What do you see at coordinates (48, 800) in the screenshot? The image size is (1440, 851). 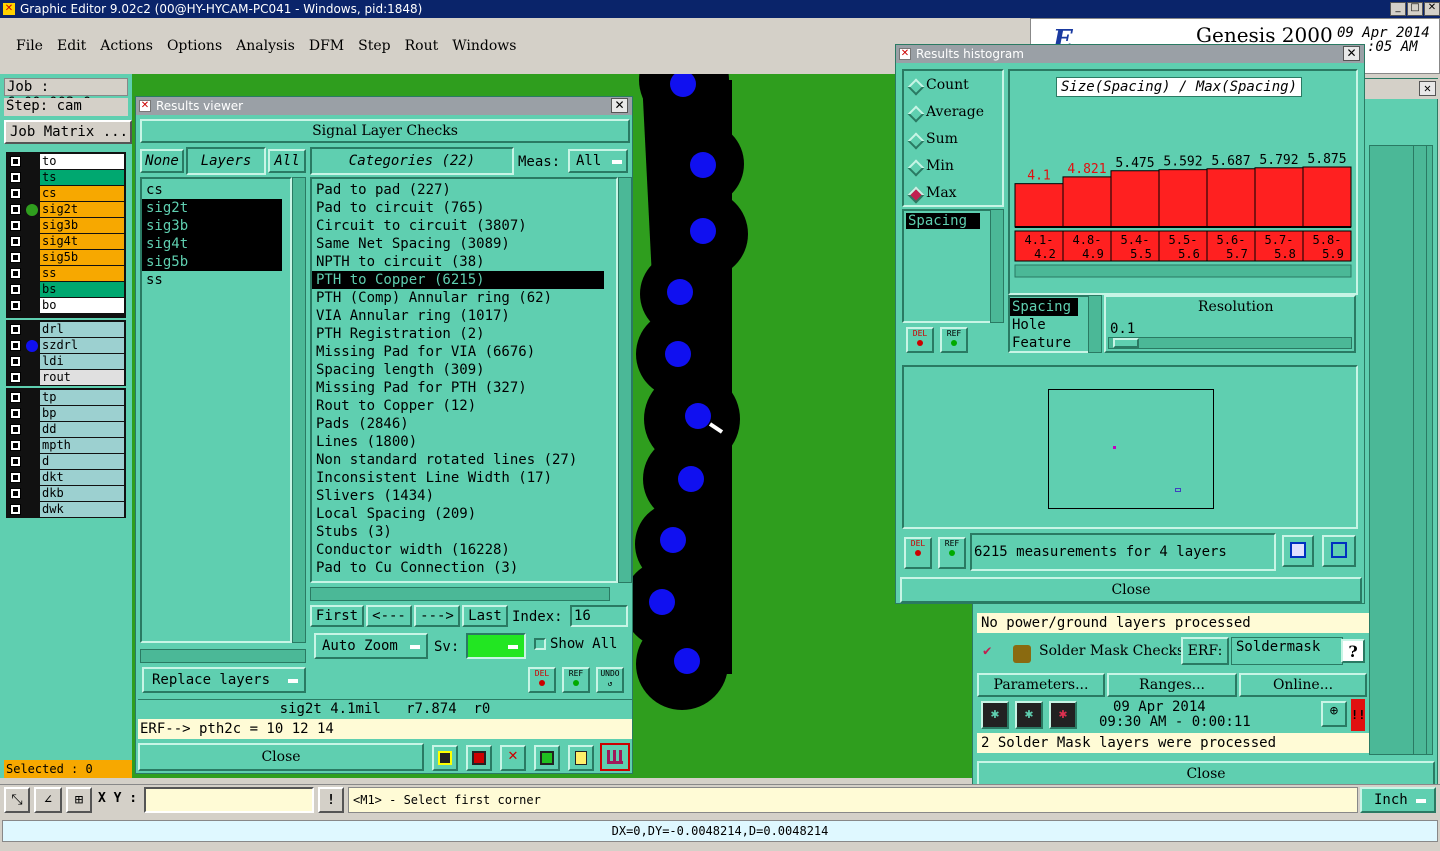 I see `measure-icon-button: ∠` at bounding box center [48, 800].